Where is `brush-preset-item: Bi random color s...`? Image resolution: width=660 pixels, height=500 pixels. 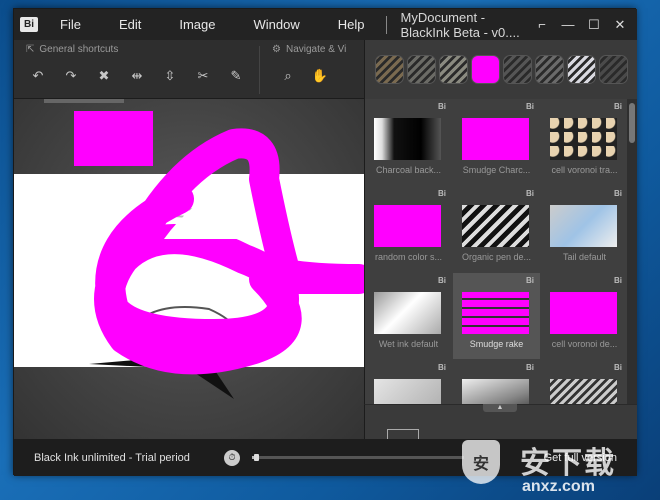
brush-preset-item: Bi random color s... is located at coordinates (408, 229).